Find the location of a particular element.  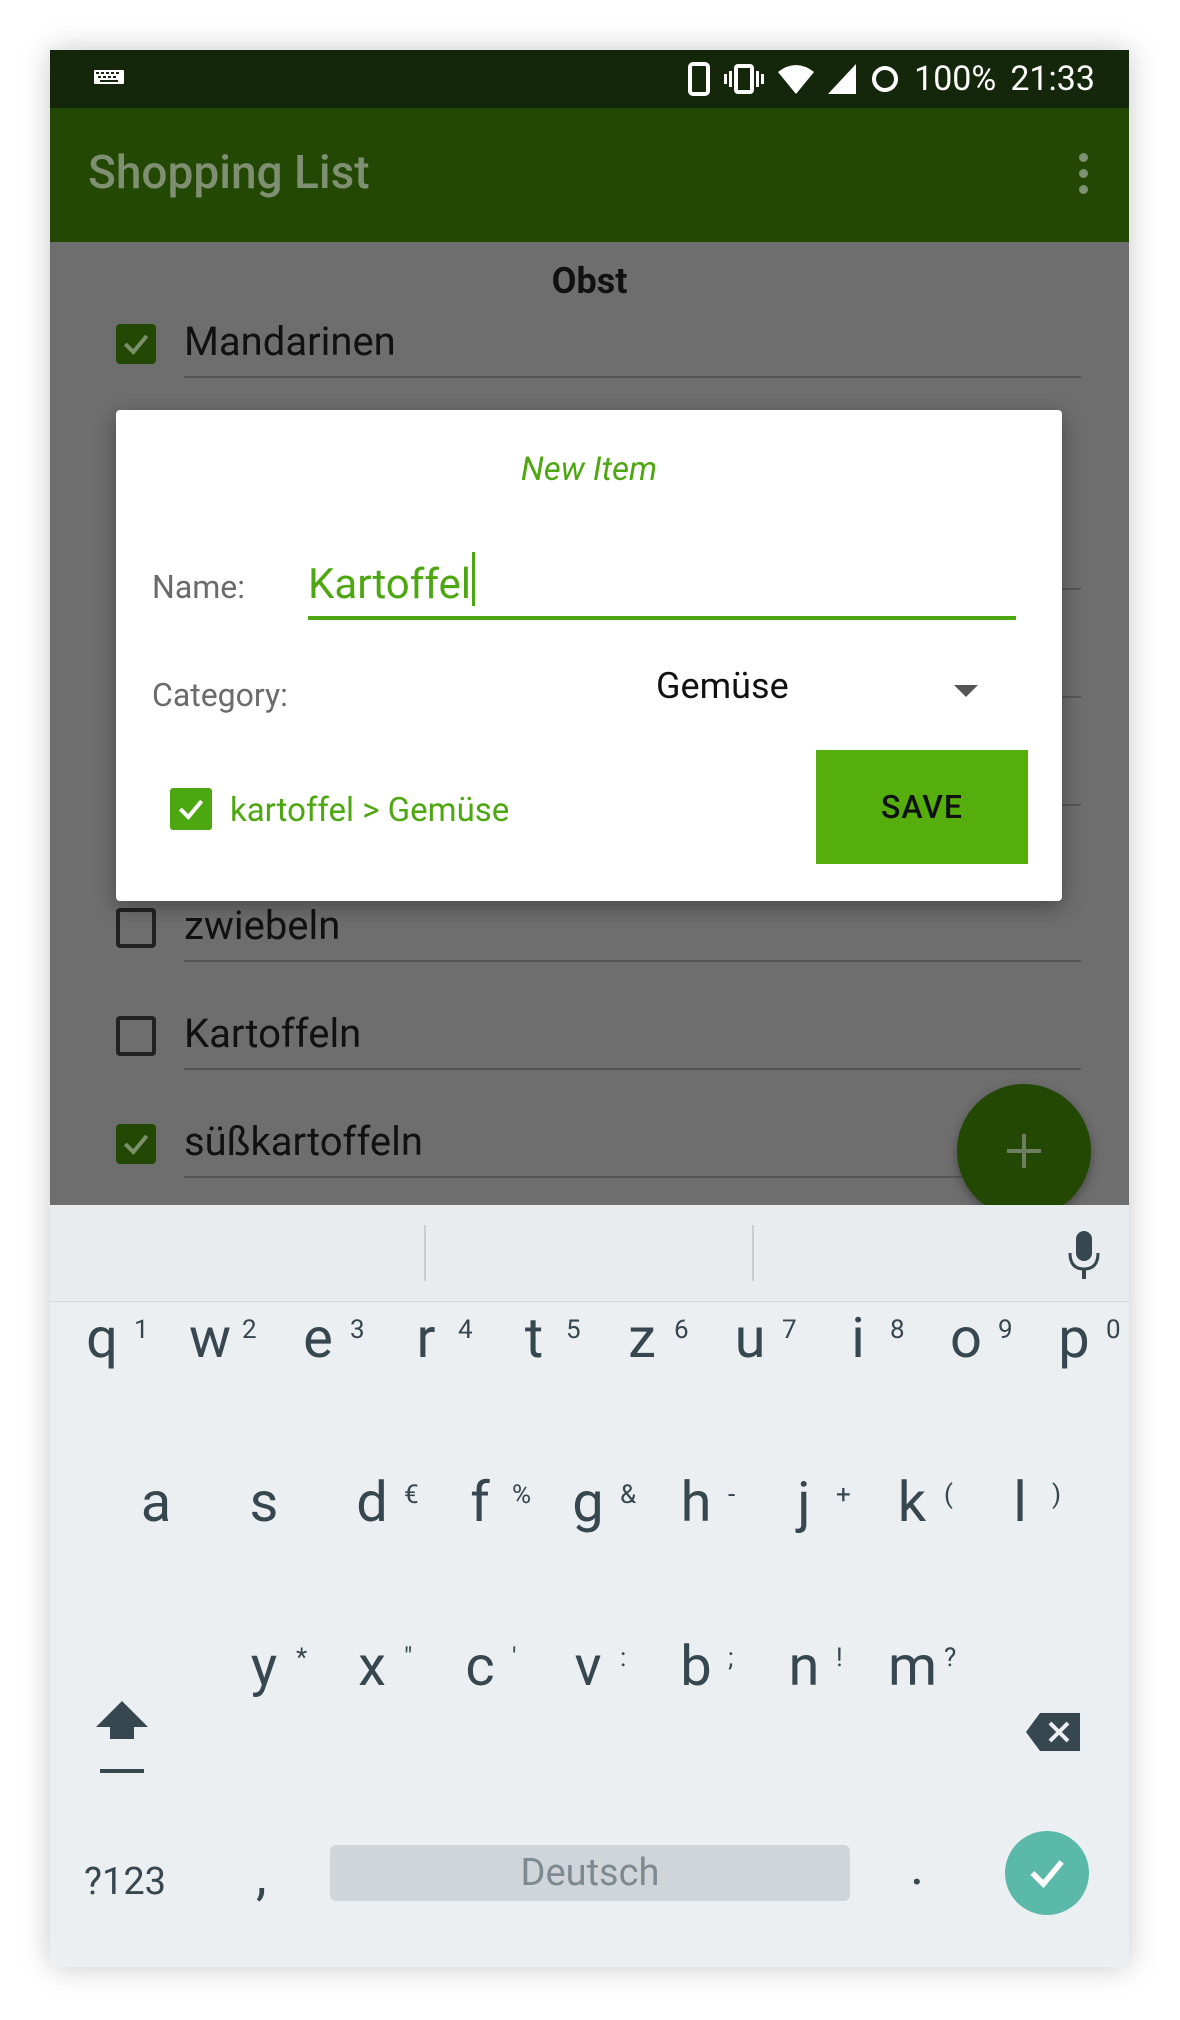

key-hint: & is located at coordinates (628, 1495).